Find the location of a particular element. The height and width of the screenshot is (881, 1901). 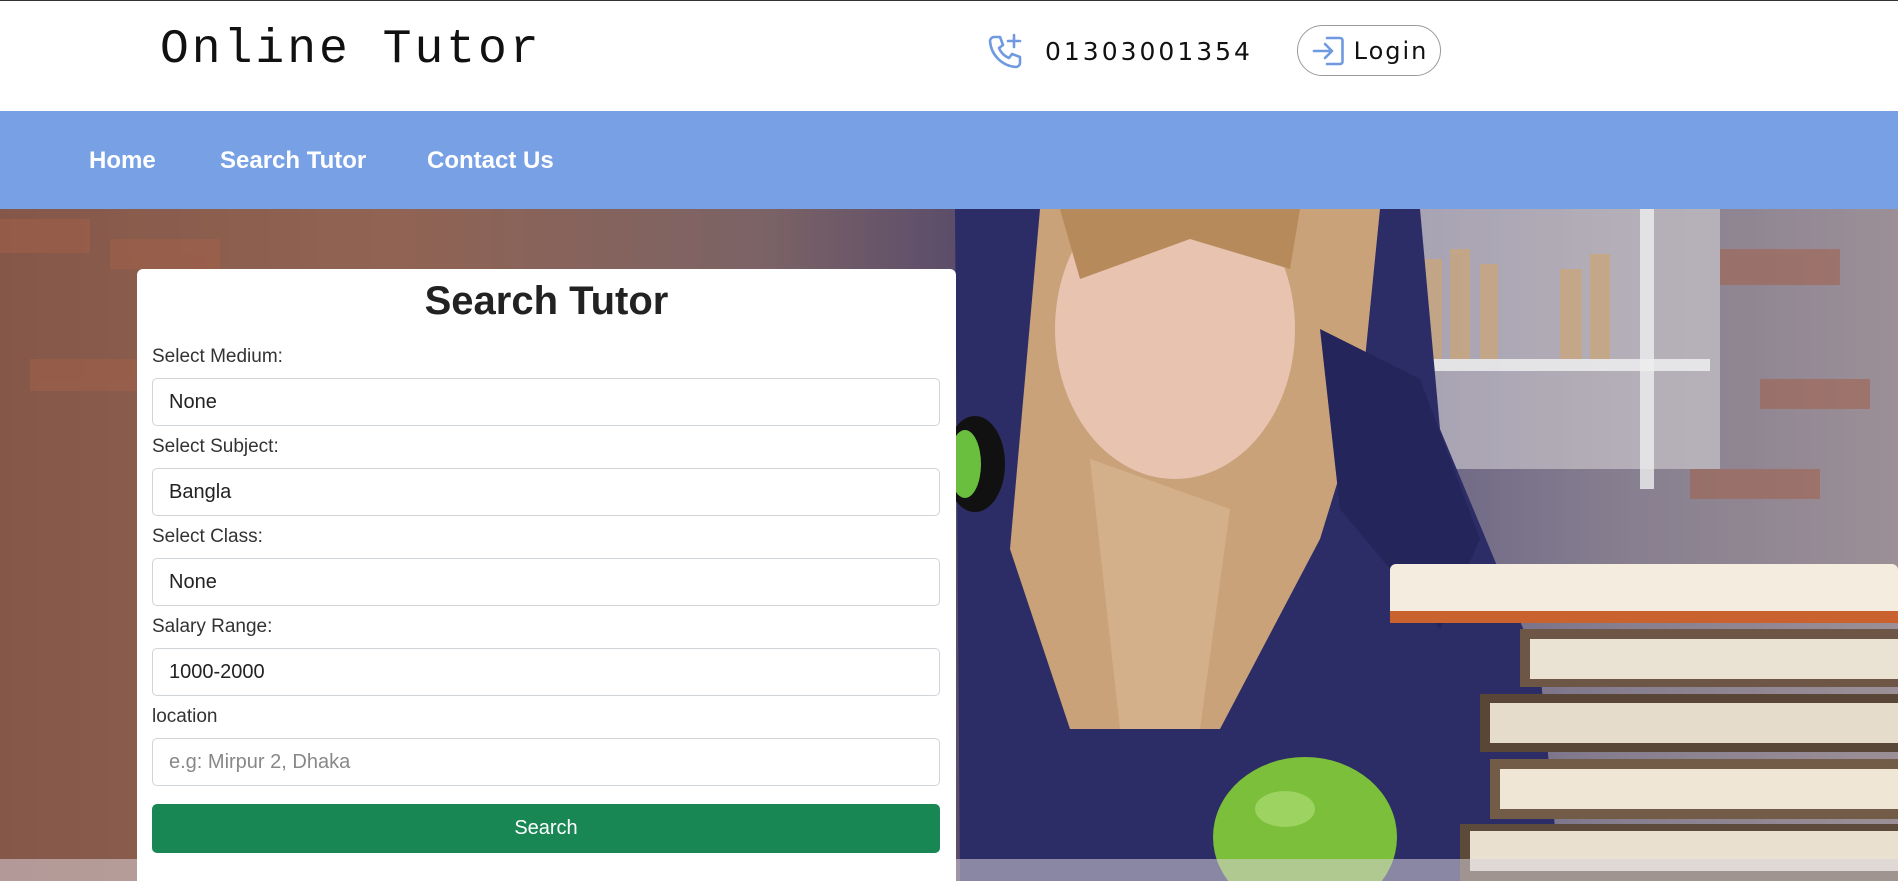

search-button: Search is located at coordinates (546, 828).